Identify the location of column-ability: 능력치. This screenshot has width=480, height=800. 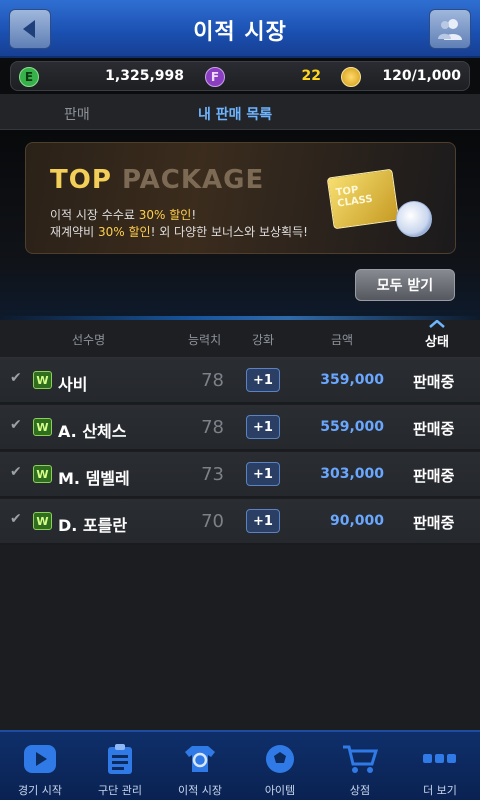
(204, 339).